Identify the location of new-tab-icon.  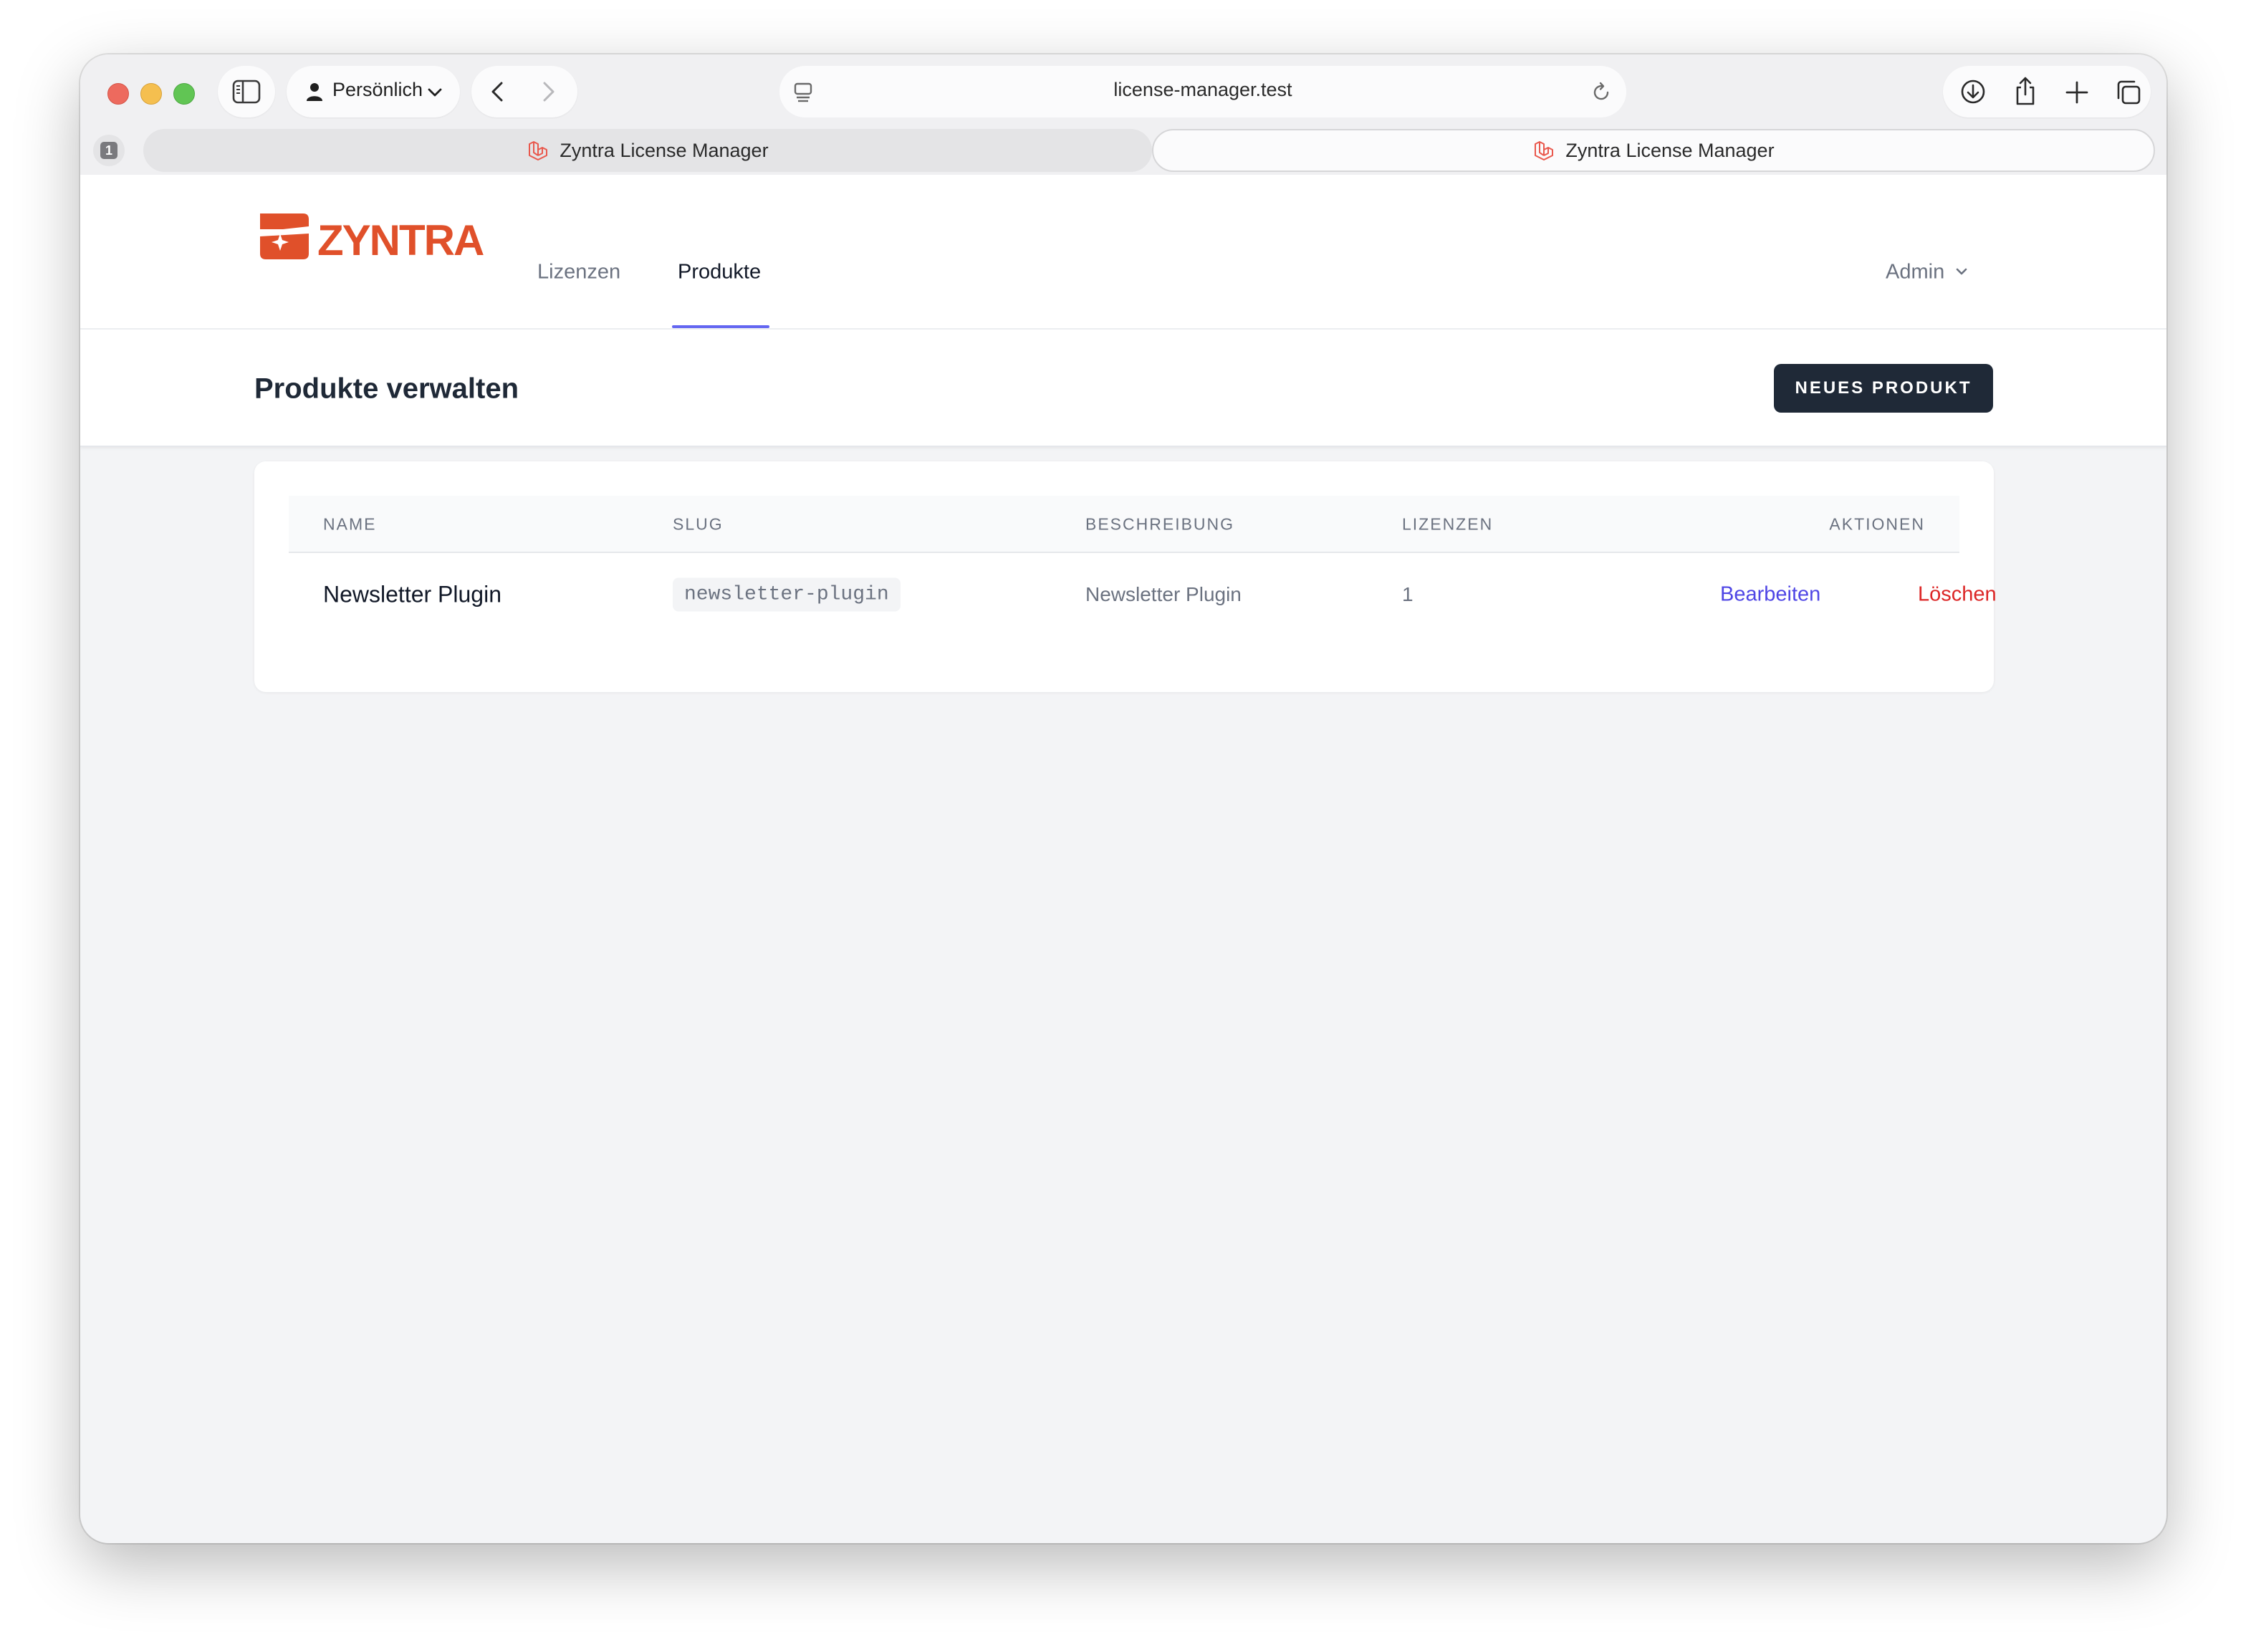
(2077, 92).